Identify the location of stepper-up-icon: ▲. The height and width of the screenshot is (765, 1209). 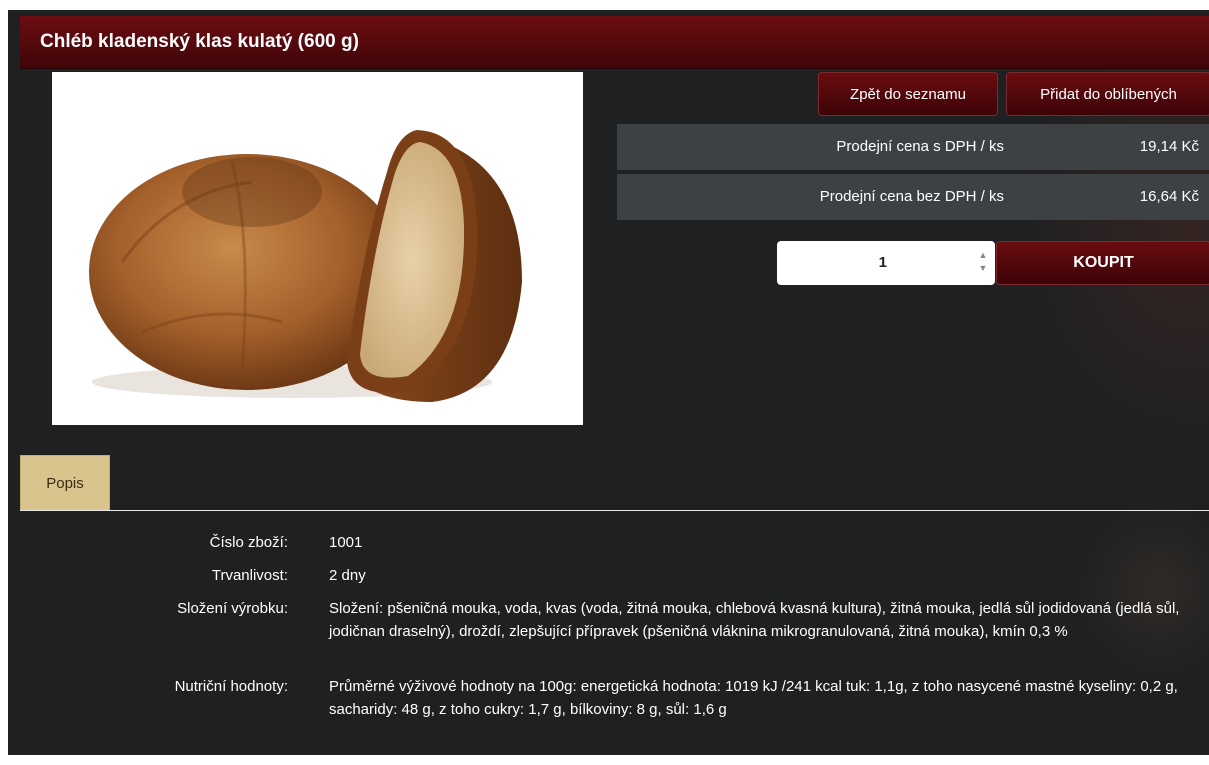
(983, 255).